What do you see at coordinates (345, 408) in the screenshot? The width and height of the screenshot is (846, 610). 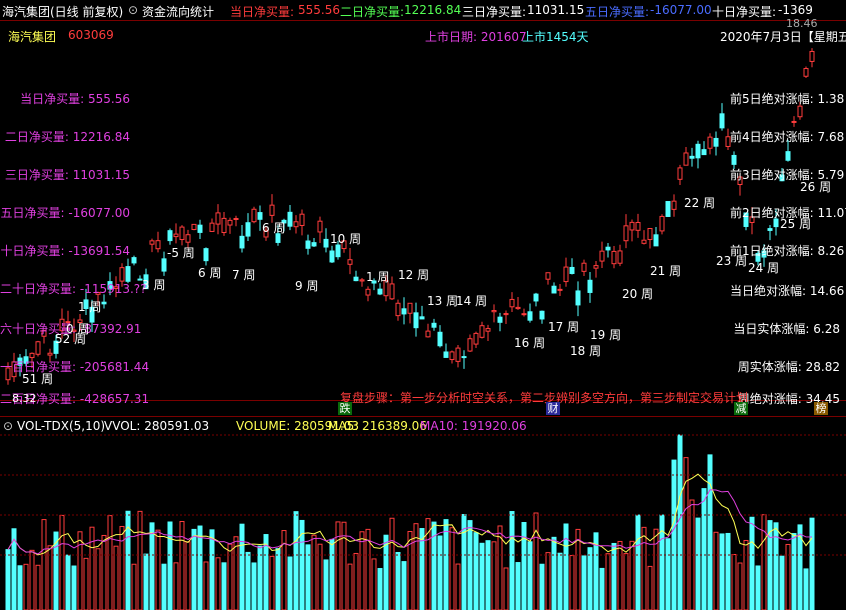 I see `marker-die: 跌` at bounding box center [345, 408].